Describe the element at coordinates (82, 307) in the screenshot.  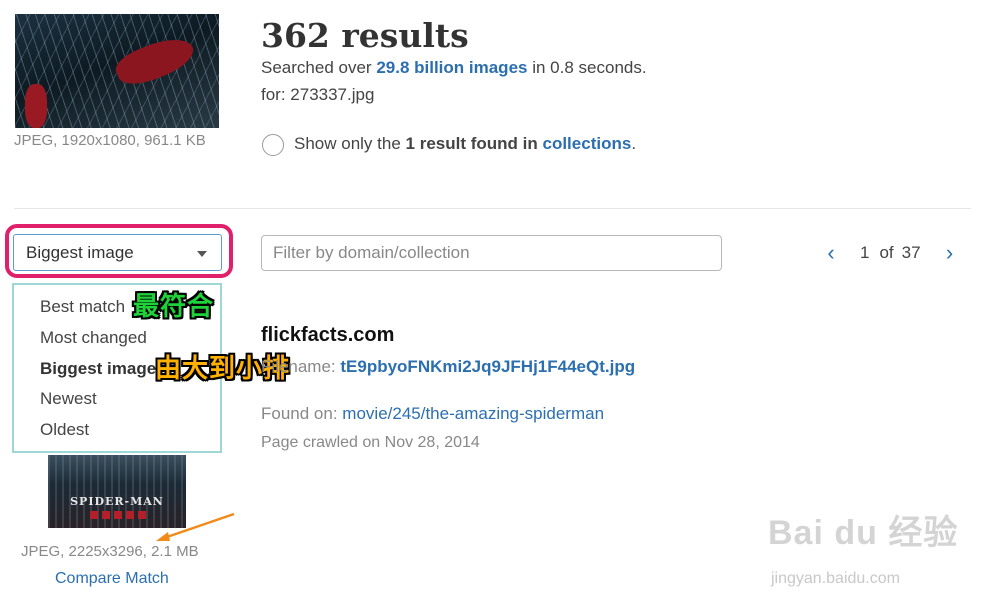
I see `sort-option-best-match: Best match` at that location.